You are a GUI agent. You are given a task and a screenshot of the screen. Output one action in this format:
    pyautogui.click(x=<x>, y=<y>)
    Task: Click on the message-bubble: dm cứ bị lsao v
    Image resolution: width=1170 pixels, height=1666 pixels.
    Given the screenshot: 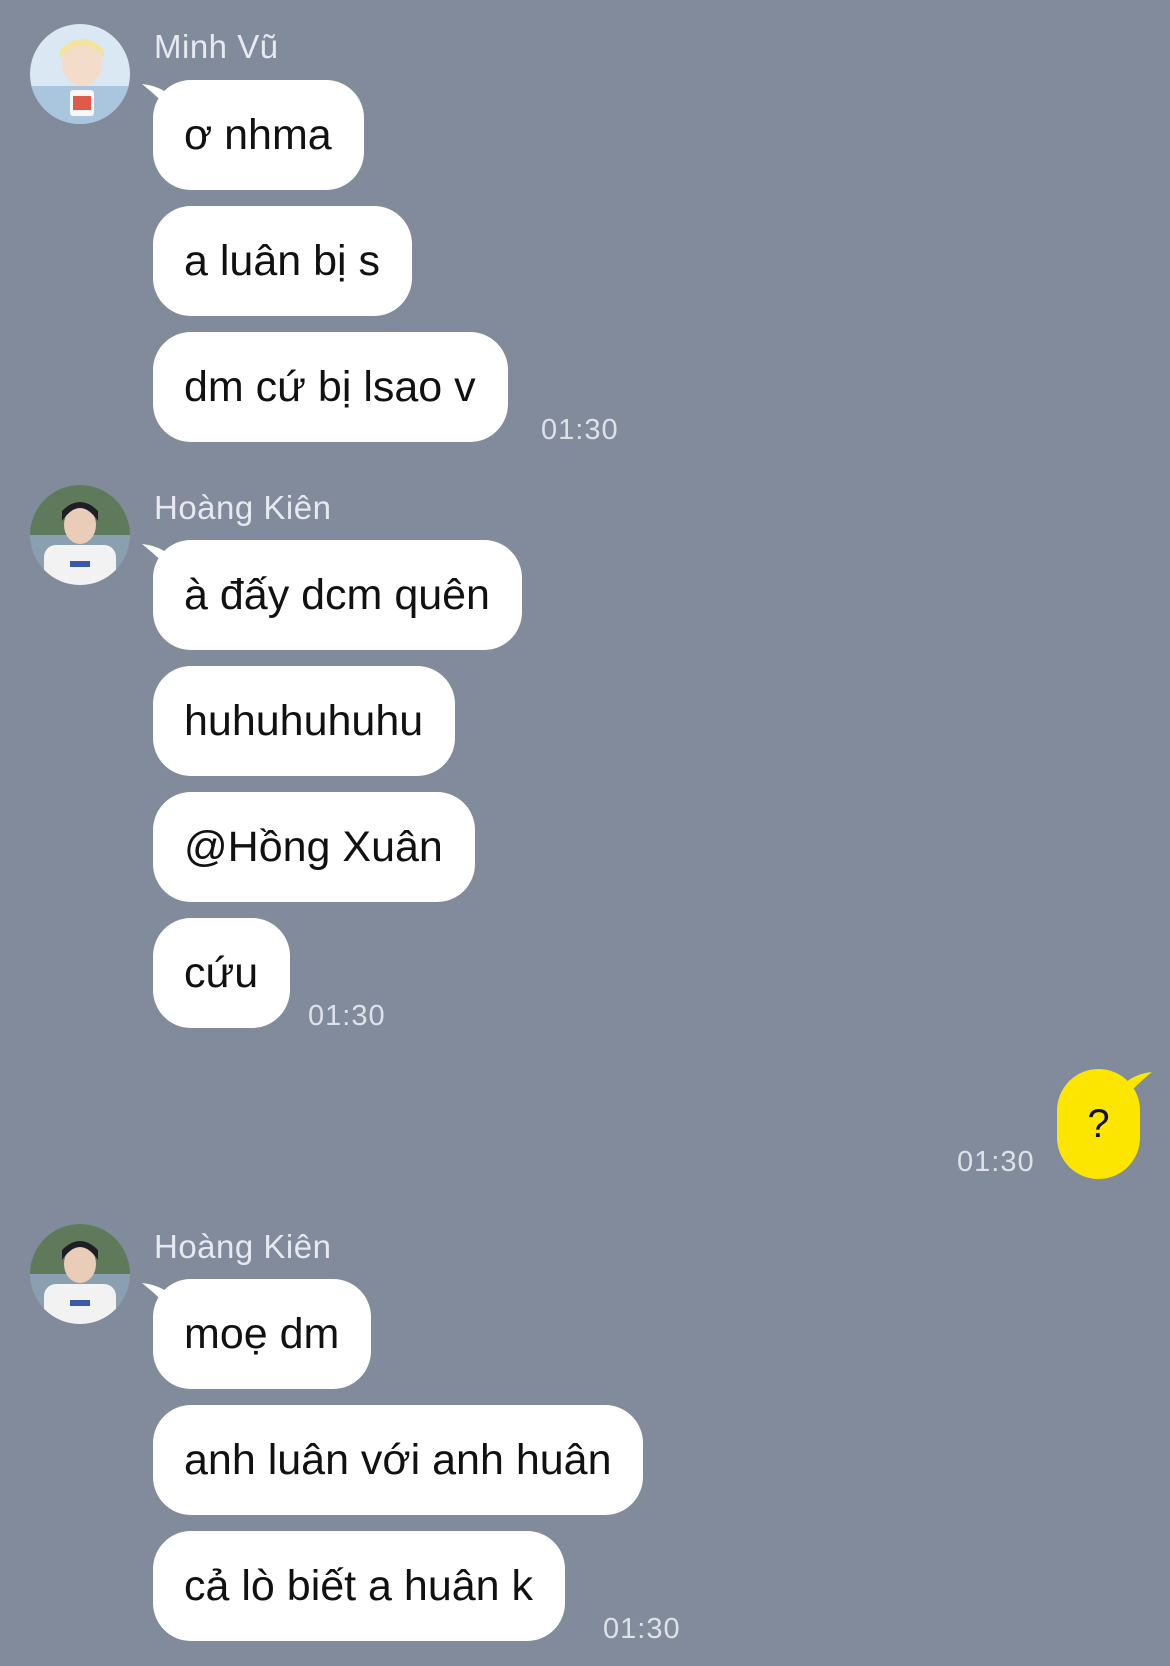 What is the action you would take?
    pyautogui.click(x=330, y=387)
    